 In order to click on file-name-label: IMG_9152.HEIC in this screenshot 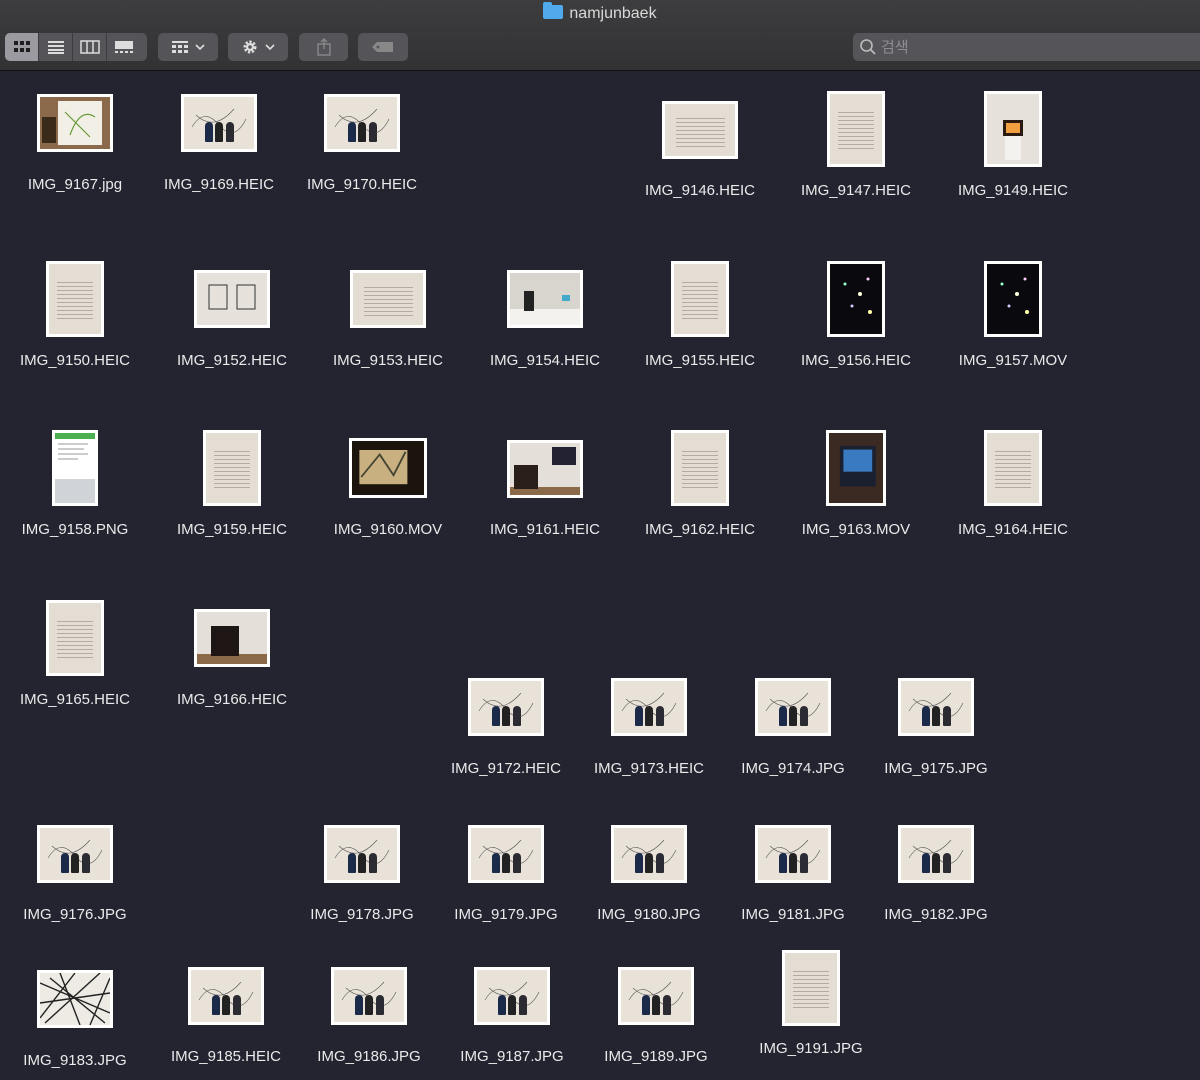, I will do `click(232, 360)`.